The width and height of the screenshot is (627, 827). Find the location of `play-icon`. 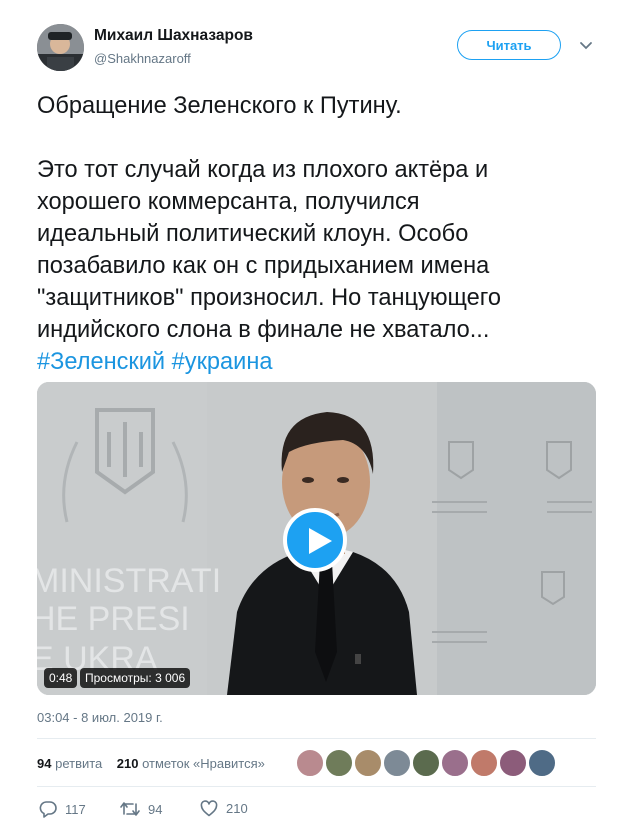

play-icon is located at coordinates (320, 541).